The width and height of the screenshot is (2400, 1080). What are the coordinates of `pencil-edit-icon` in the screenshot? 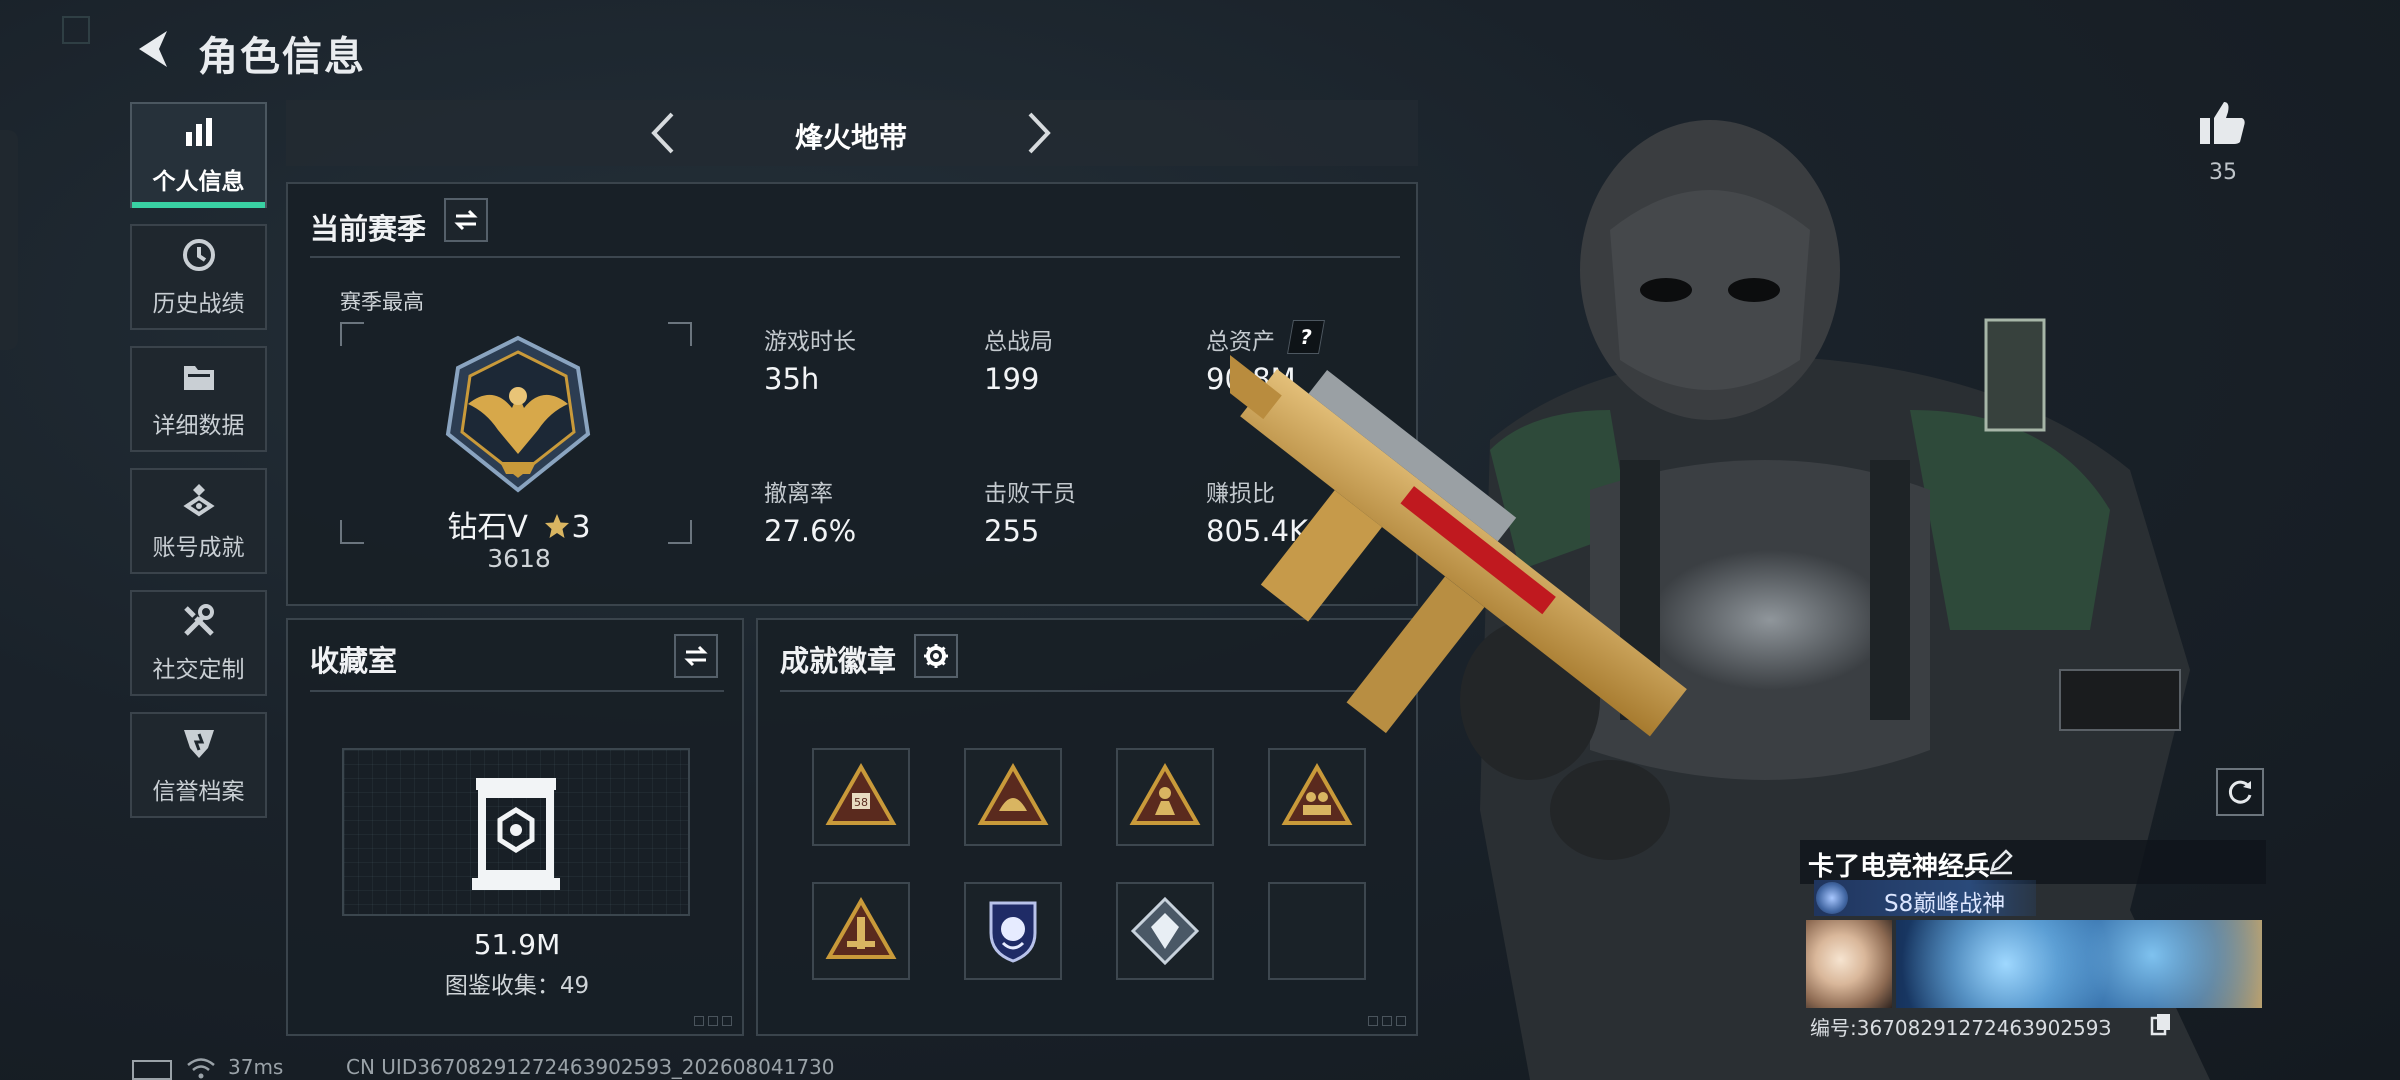 It's located at (2001, 861).